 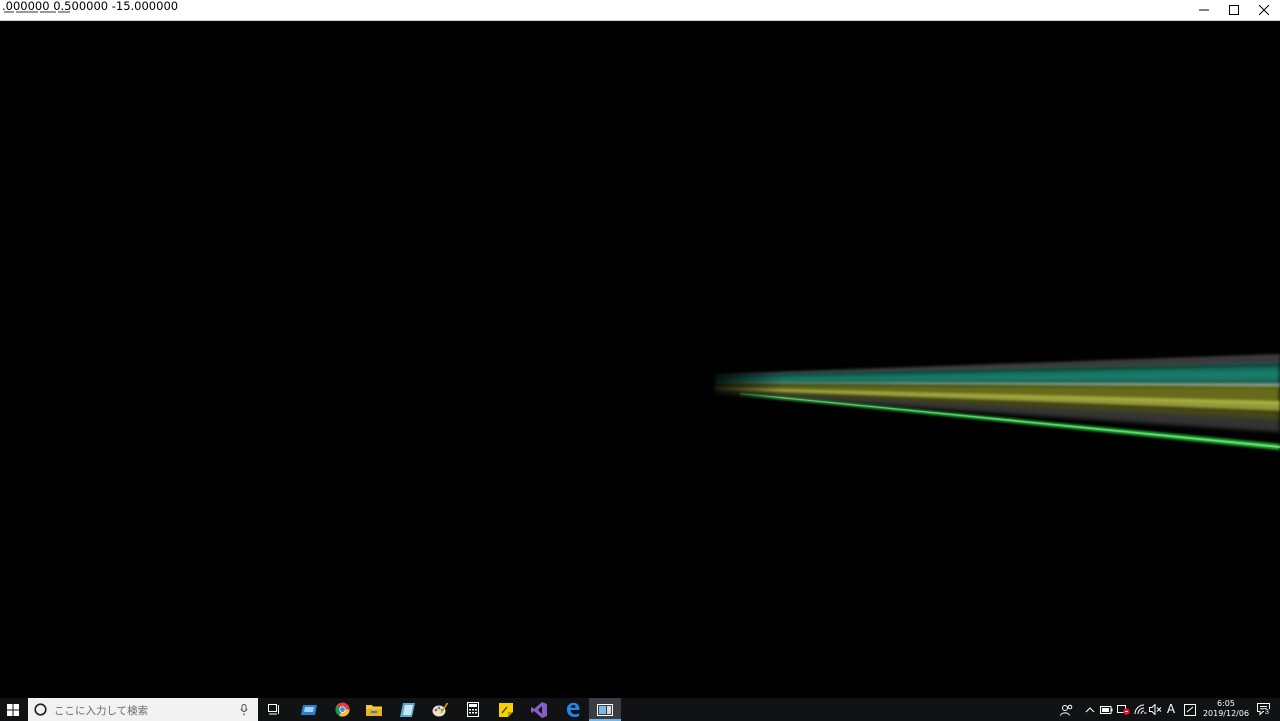 I want to click on people-button, so click(x=1066, y=709).